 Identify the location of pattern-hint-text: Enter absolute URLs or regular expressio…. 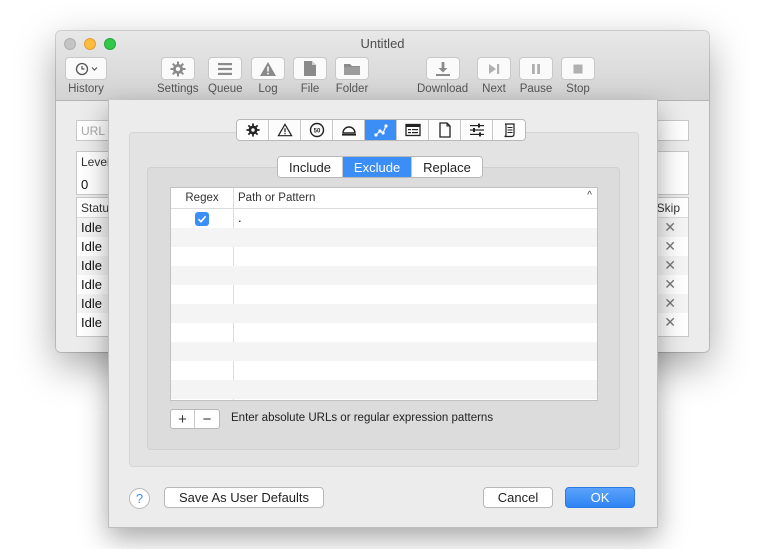
(362, 418).